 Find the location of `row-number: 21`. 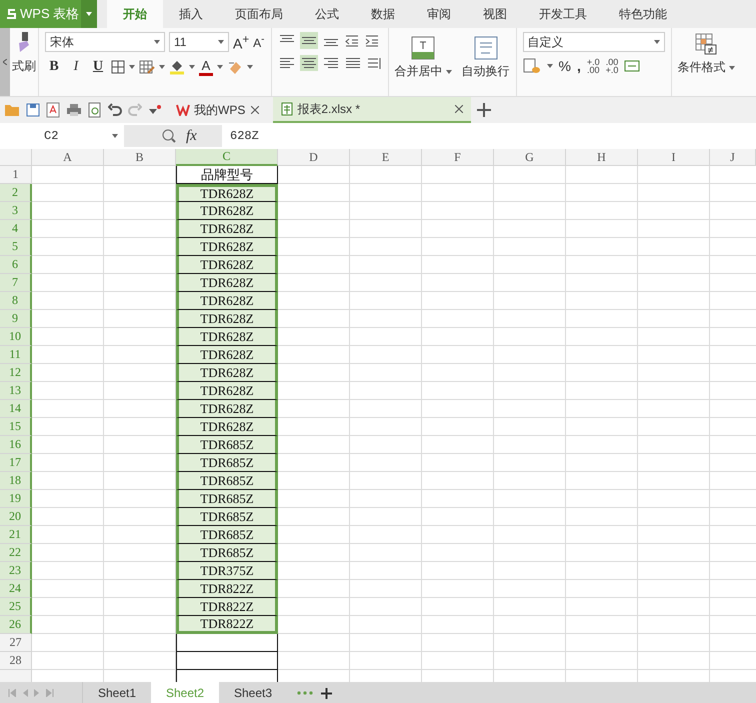

row-number: 21 is located at coordinates (16, 535).